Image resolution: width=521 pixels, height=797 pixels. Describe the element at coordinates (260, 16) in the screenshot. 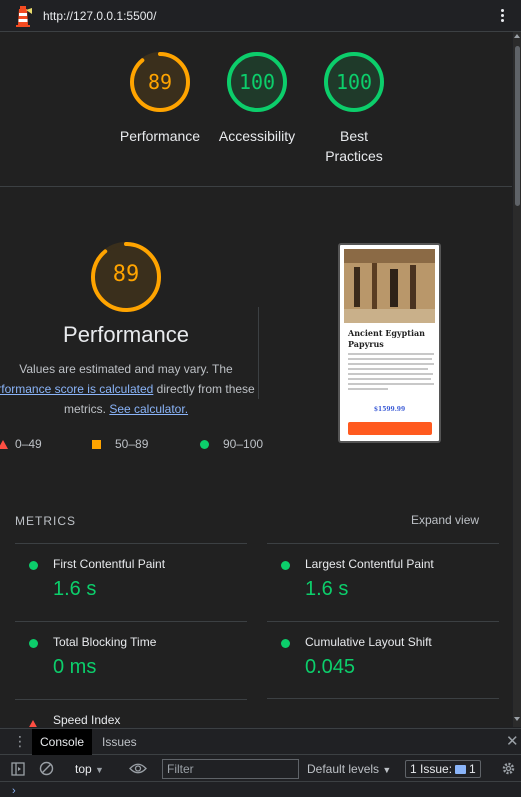

I see `browser-topbar: http://127.0.0.1:5500/` at that location.